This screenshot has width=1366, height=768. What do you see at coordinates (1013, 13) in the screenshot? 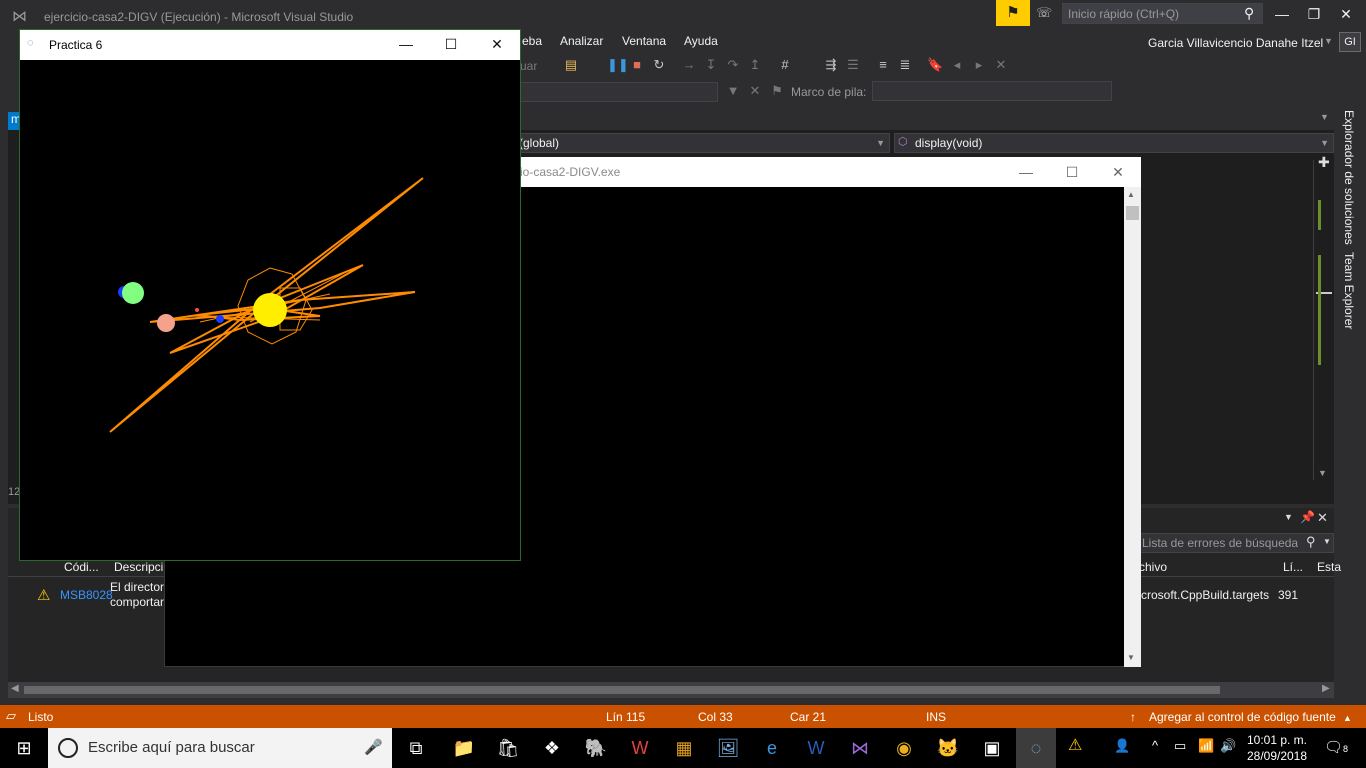
I see `notification-flag-icon: ⚑` at bounding box center [1013, 13].